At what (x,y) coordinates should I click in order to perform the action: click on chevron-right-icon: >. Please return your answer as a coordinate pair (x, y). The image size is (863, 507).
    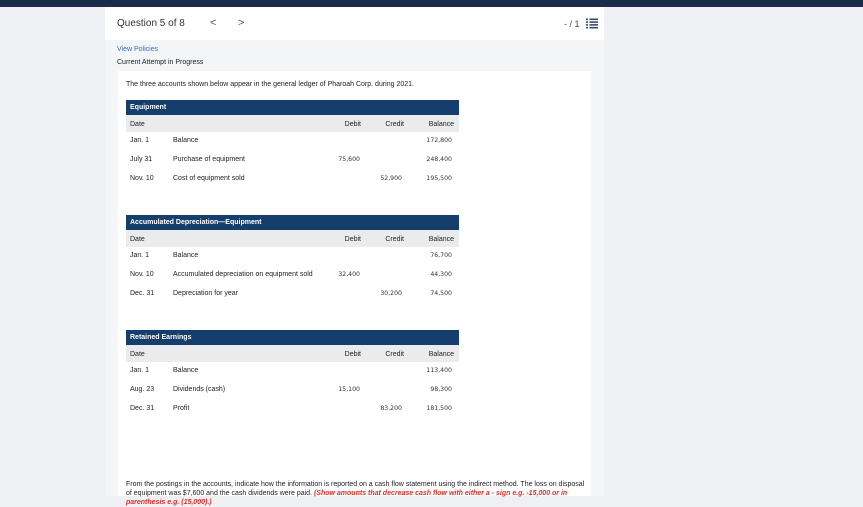
    Looking at the image, I should click on (241, 23).